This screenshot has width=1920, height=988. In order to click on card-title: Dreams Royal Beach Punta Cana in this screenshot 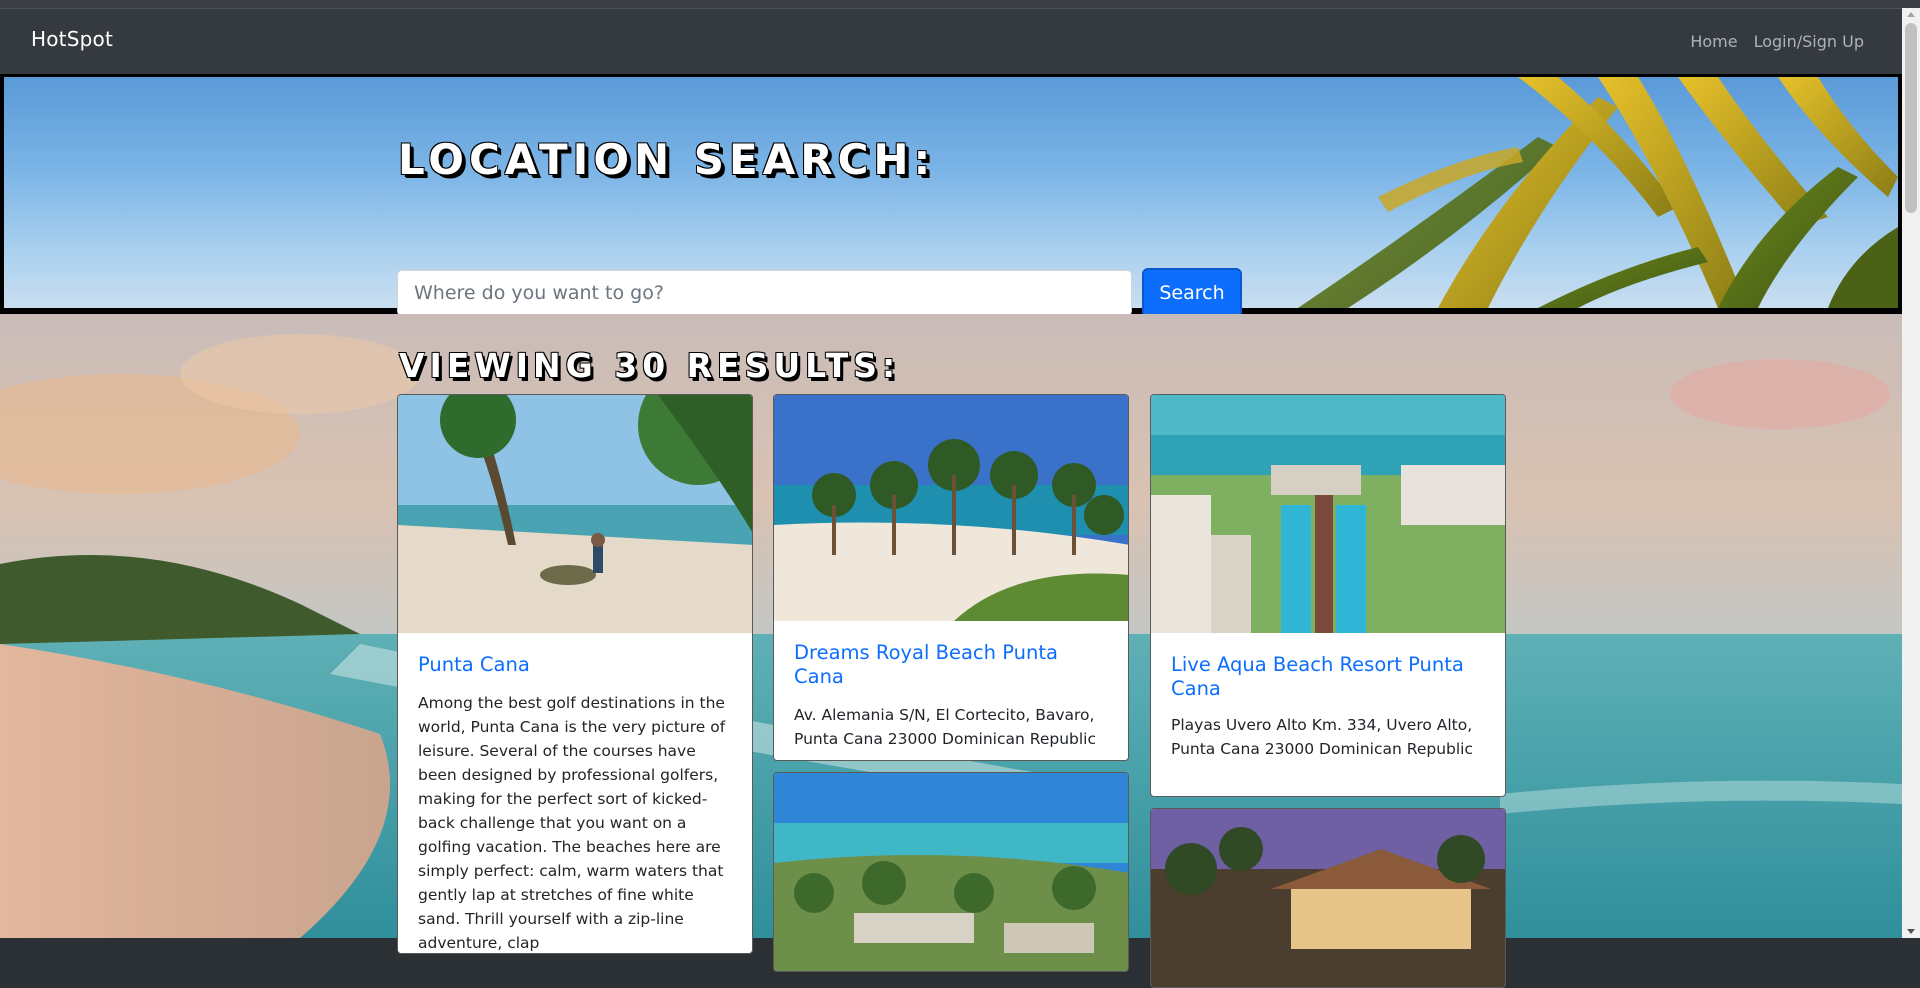, I will do `click(952, 665)`.